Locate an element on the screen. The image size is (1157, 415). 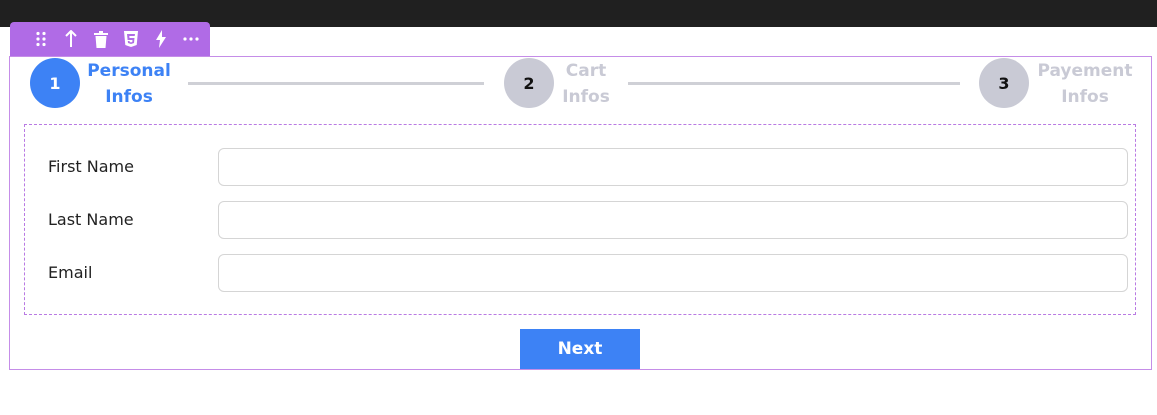
css3-icon is located at coordinates (131, 39).